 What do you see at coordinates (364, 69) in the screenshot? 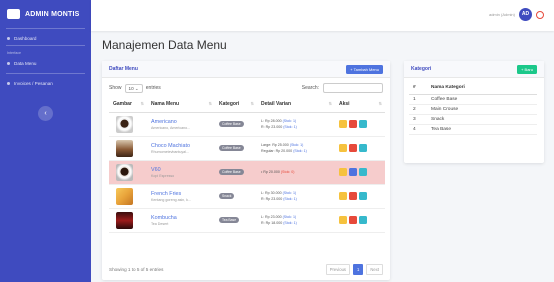
I see `add-menu-button: + Tambah Menu` at bounding box center [364, 69].